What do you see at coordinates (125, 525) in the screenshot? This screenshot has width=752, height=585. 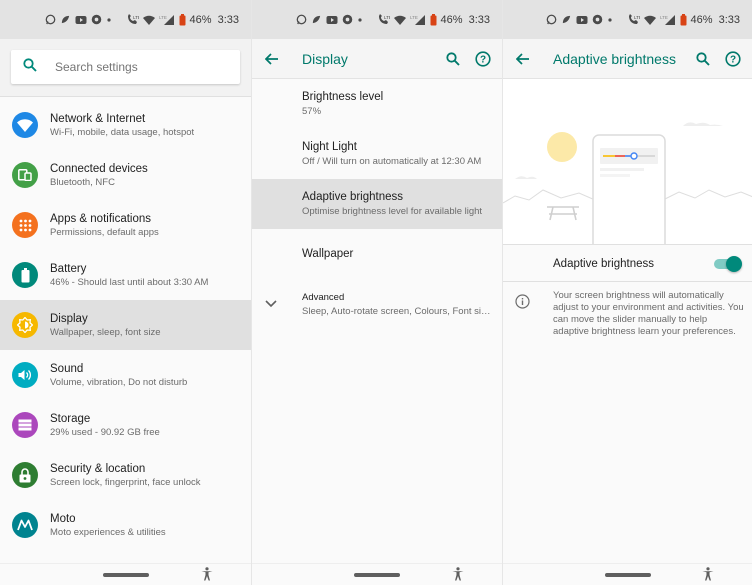 I see `settings-item-moto: Moto Moto experiences & utilities` at bounding box center [125, 525].